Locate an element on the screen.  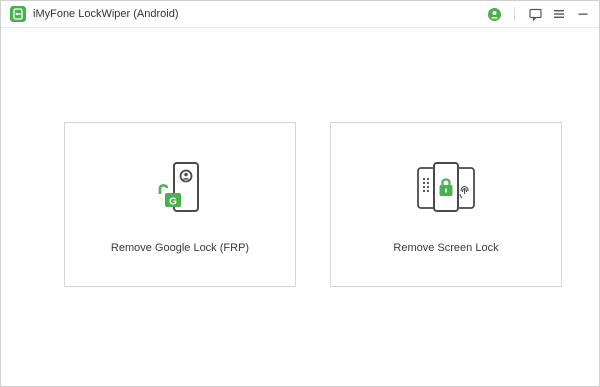
feedback-icon is located at coordinates (535, 14).